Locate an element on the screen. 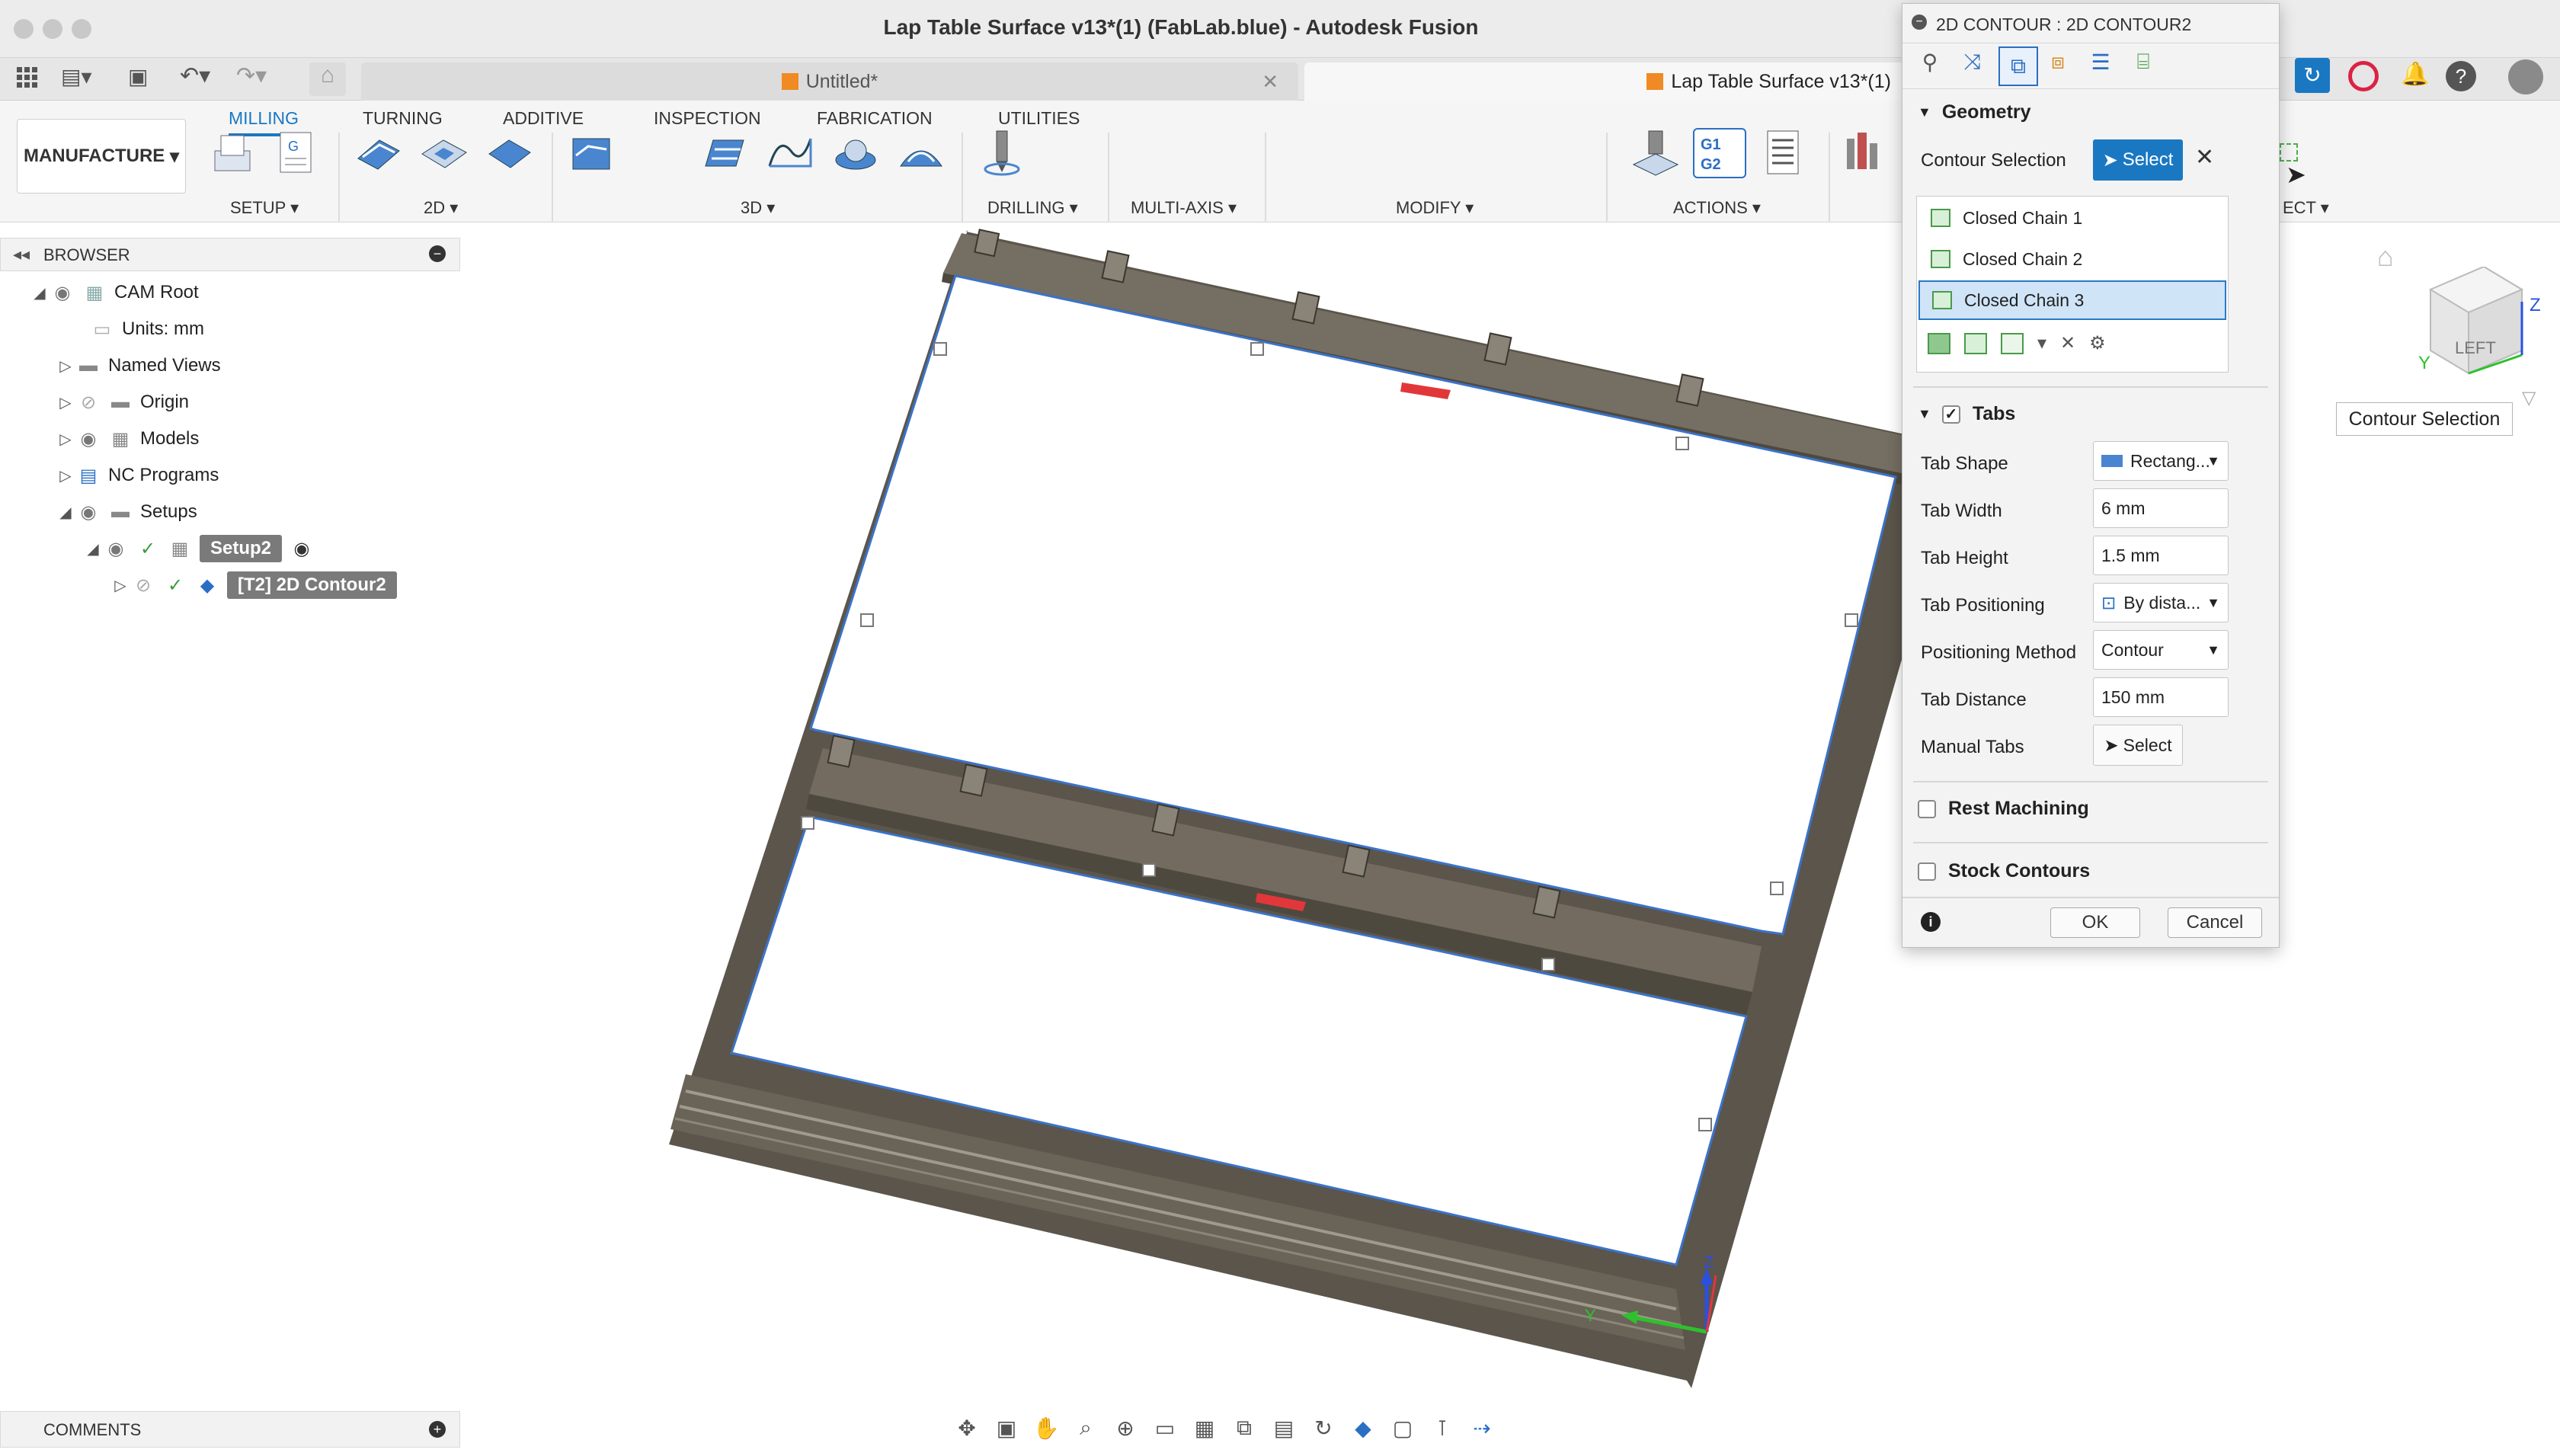 The image size is (2560, 1456). 2d-adaptive-icon is located at coordinates (378, 153).